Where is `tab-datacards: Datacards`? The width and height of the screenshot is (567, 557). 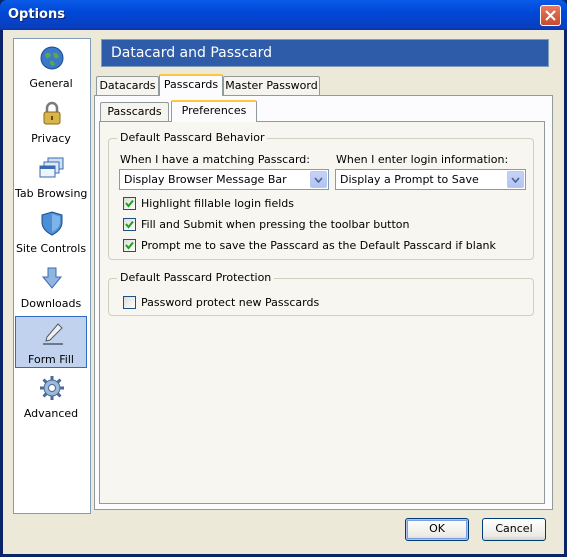
tab-datacards: Datacards is located at coordinates (127, 86).